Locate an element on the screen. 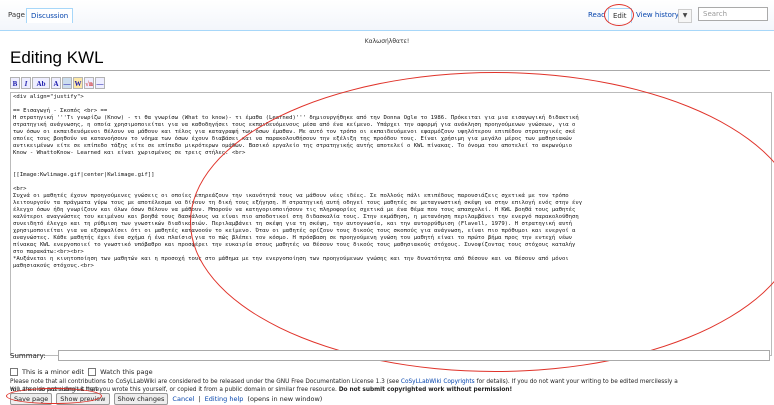  edit-options: This is a minor edit Watch this page is located at coordinates (81, 372).